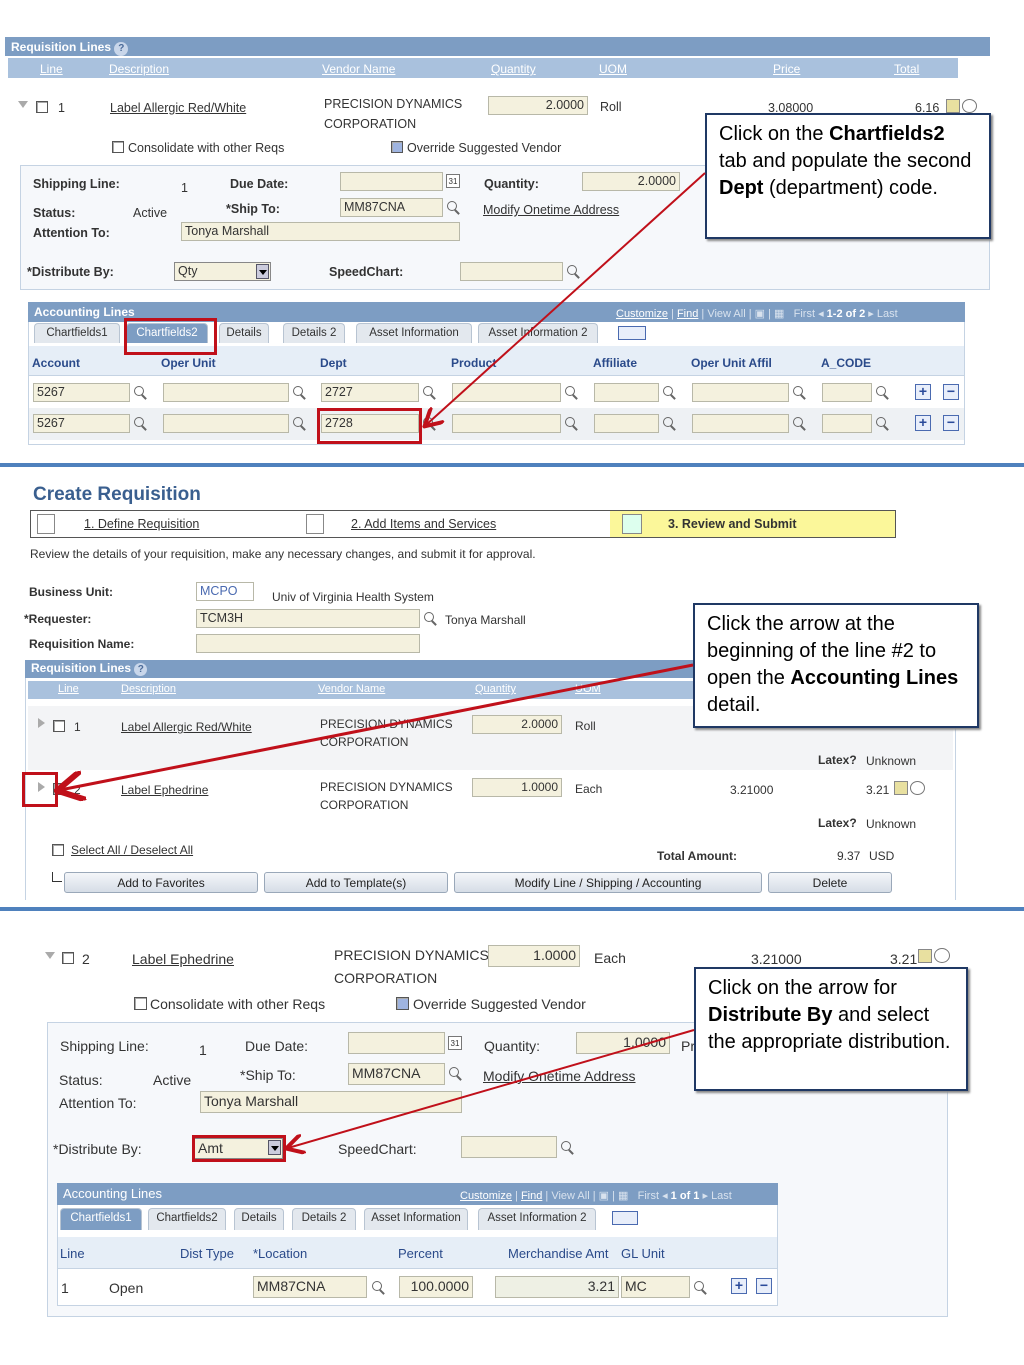 This screenshot has height=1365, width=1024. What do you see at coordinates (491, 1088) in the screenshot?
I see `arrow-to-distribute` at bounding box center [491, 1088].